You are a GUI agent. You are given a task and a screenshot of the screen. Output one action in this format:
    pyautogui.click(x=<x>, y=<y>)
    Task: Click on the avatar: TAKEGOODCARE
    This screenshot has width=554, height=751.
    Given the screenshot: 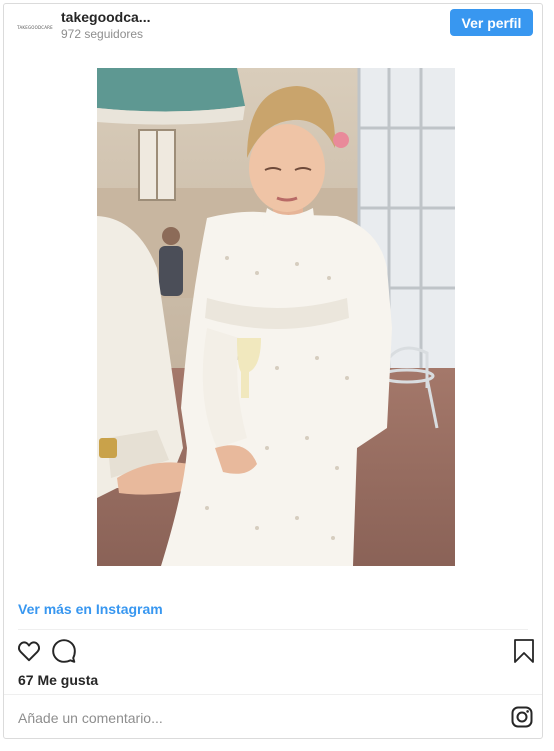 What is the action you would take?
    pyautogui.click(x=35, y=27)
    